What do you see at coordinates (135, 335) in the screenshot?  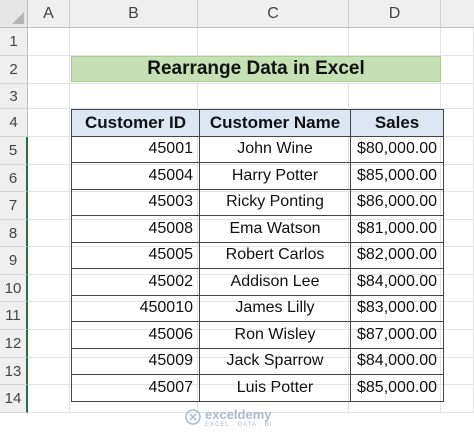 I see `cell-customer-id: 45006` at bounding box center [135, 335].